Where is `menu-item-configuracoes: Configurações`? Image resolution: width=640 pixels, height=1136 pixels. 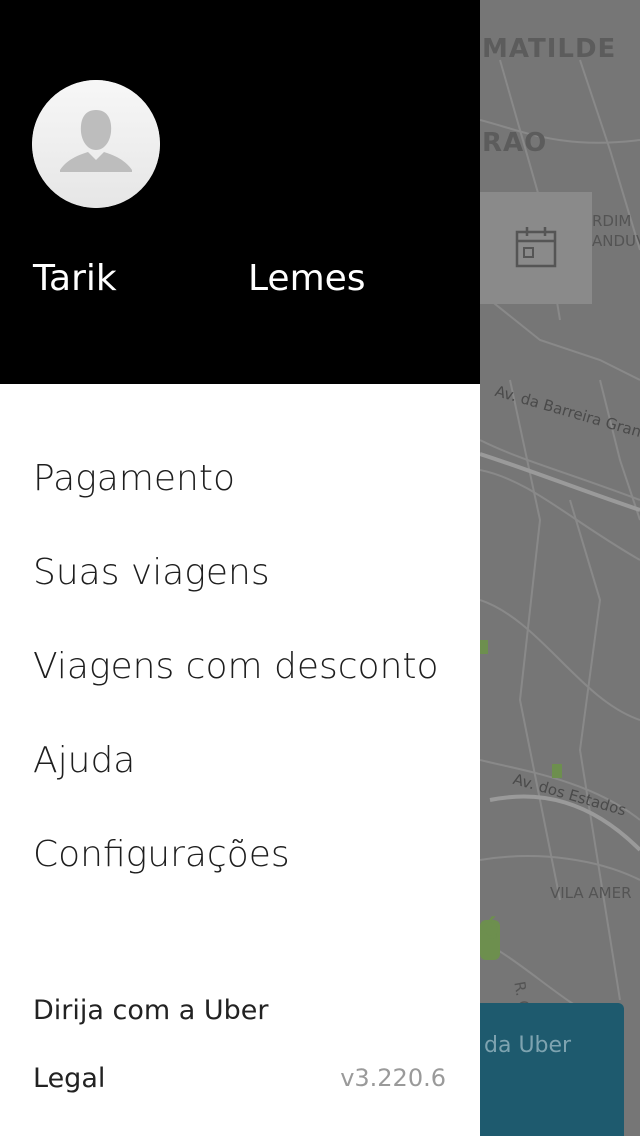
menu-item-configuracoes: Configurações is located at coordinates (161, 854).